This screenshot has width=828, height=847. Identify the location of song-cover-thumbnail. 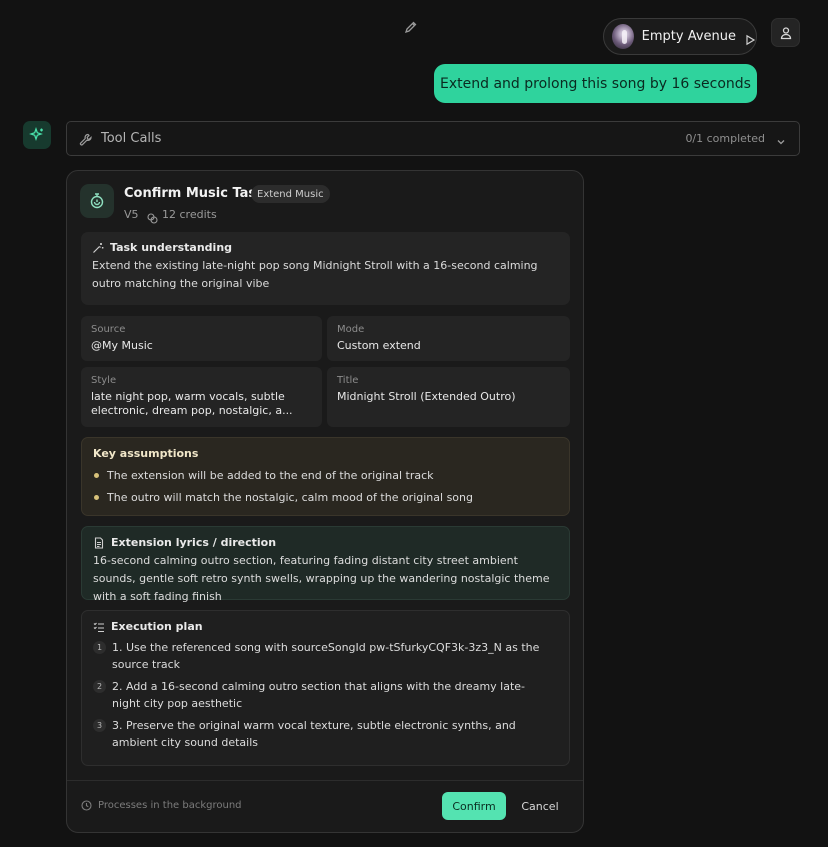
(623, 36).